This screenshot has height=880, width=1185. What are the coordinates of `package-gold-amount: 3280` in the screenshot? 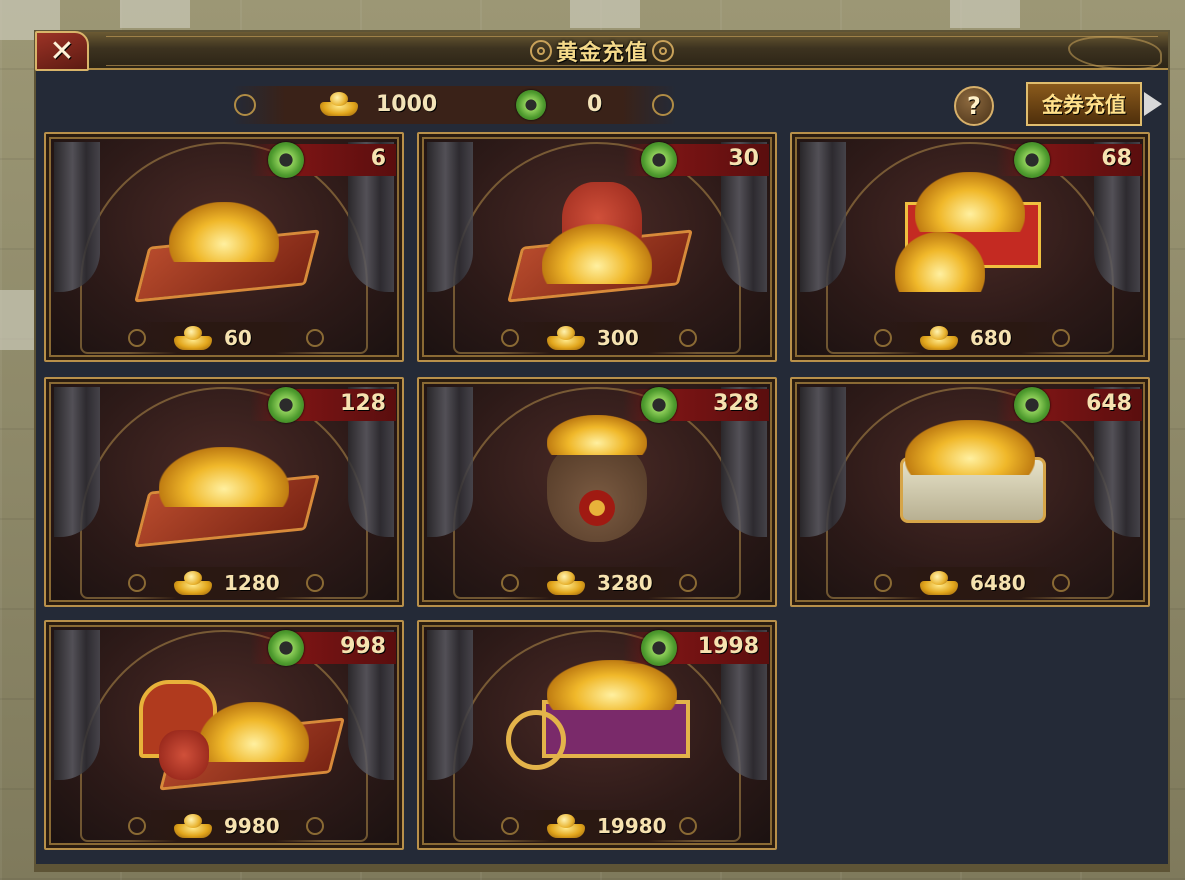 It's located at (625, 583).